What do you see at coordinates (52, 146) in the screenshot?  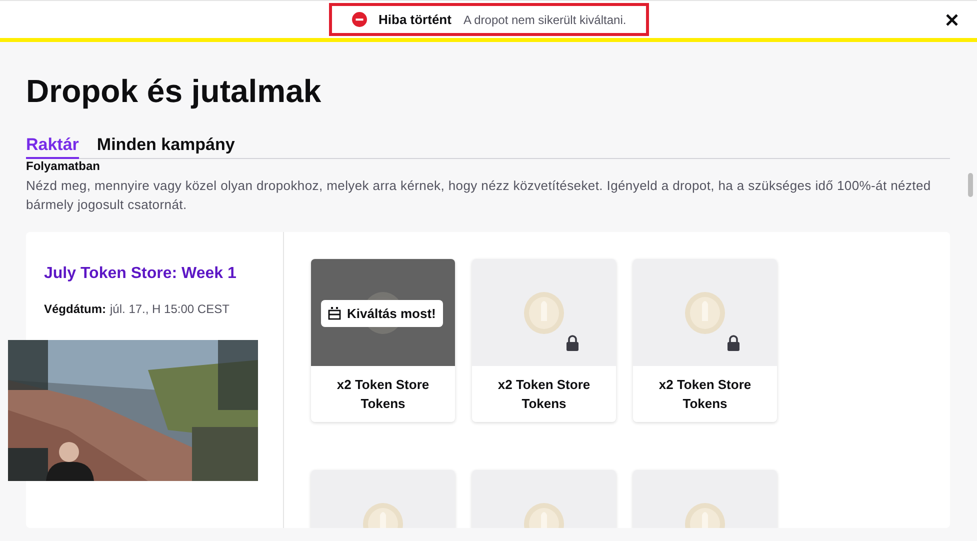 I see `tab: Raktár` at bounding box center [52, 146].